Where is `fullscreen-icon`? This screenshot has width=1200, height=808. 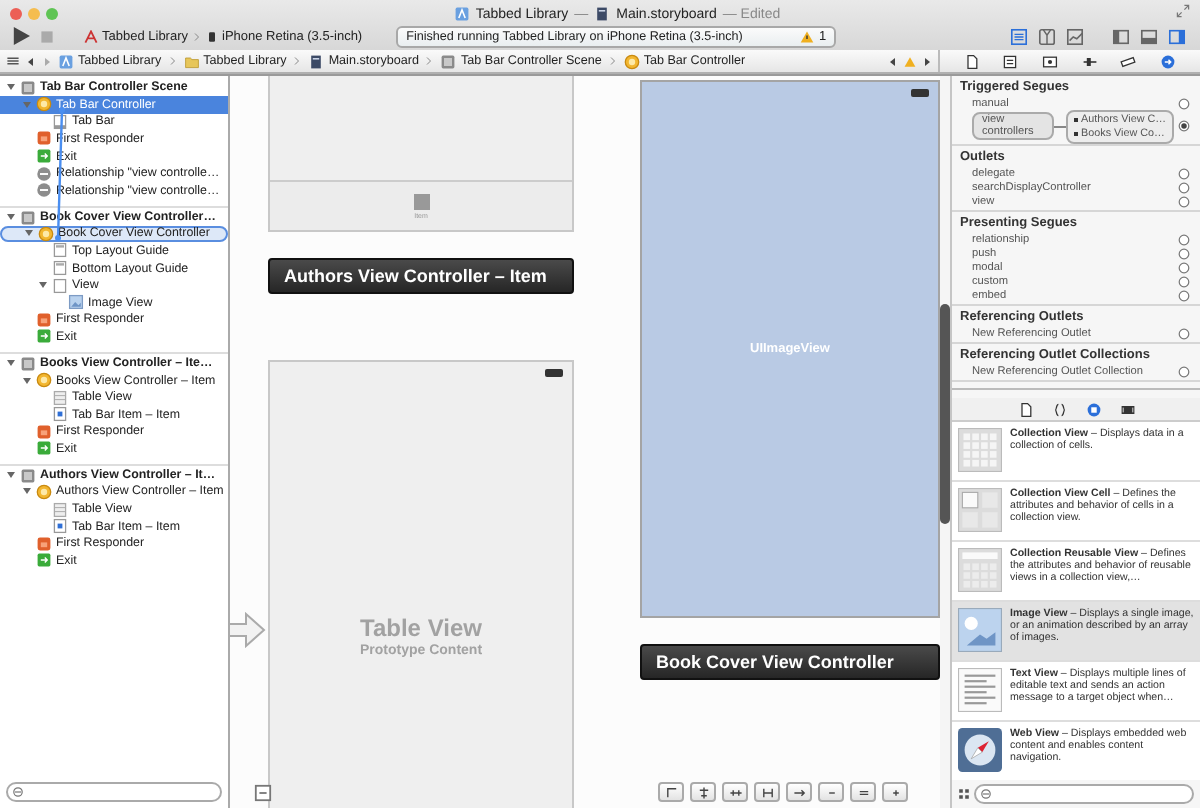
fullscreen-icon is located at coordinates (1183, 11).